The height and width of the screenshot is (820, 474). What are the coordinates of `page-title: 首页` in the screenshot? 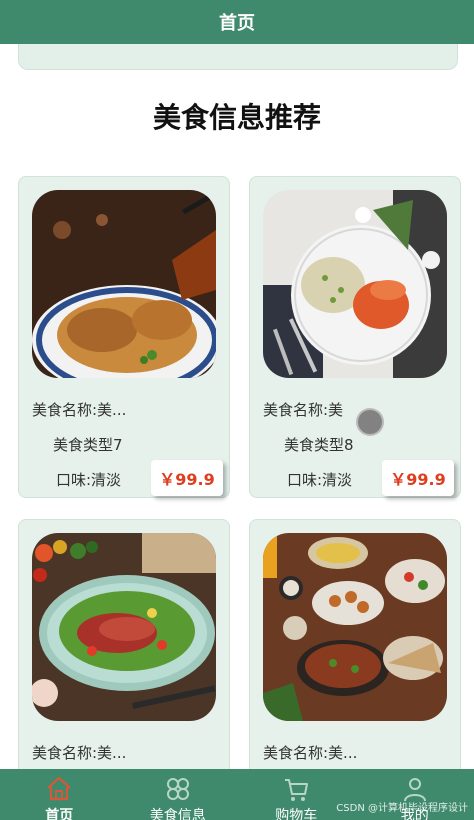 It's located at (237, 23).